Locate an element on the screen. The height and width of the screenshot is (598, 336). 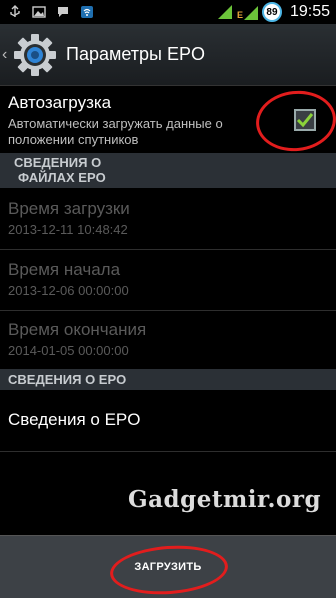
section-header-label: СВЕДЕНИЯ О EPO is located at coordinates (67, 379).